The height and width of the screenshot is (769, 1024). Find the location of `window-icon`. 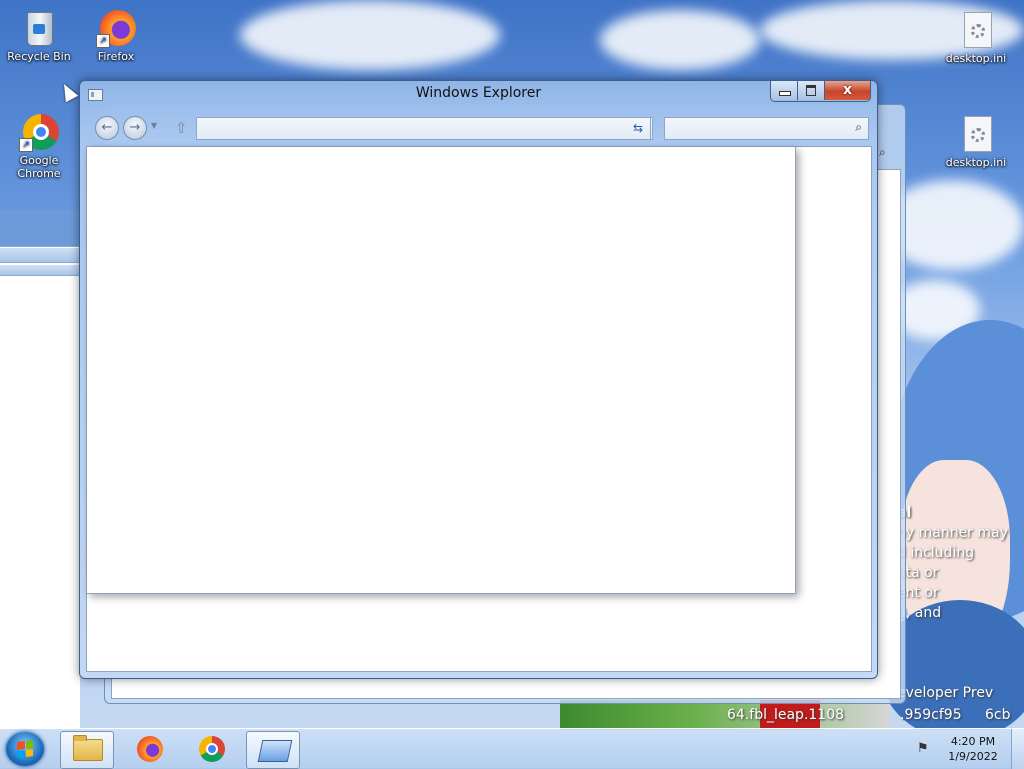

window-icon is located at coordinates (275, 751).